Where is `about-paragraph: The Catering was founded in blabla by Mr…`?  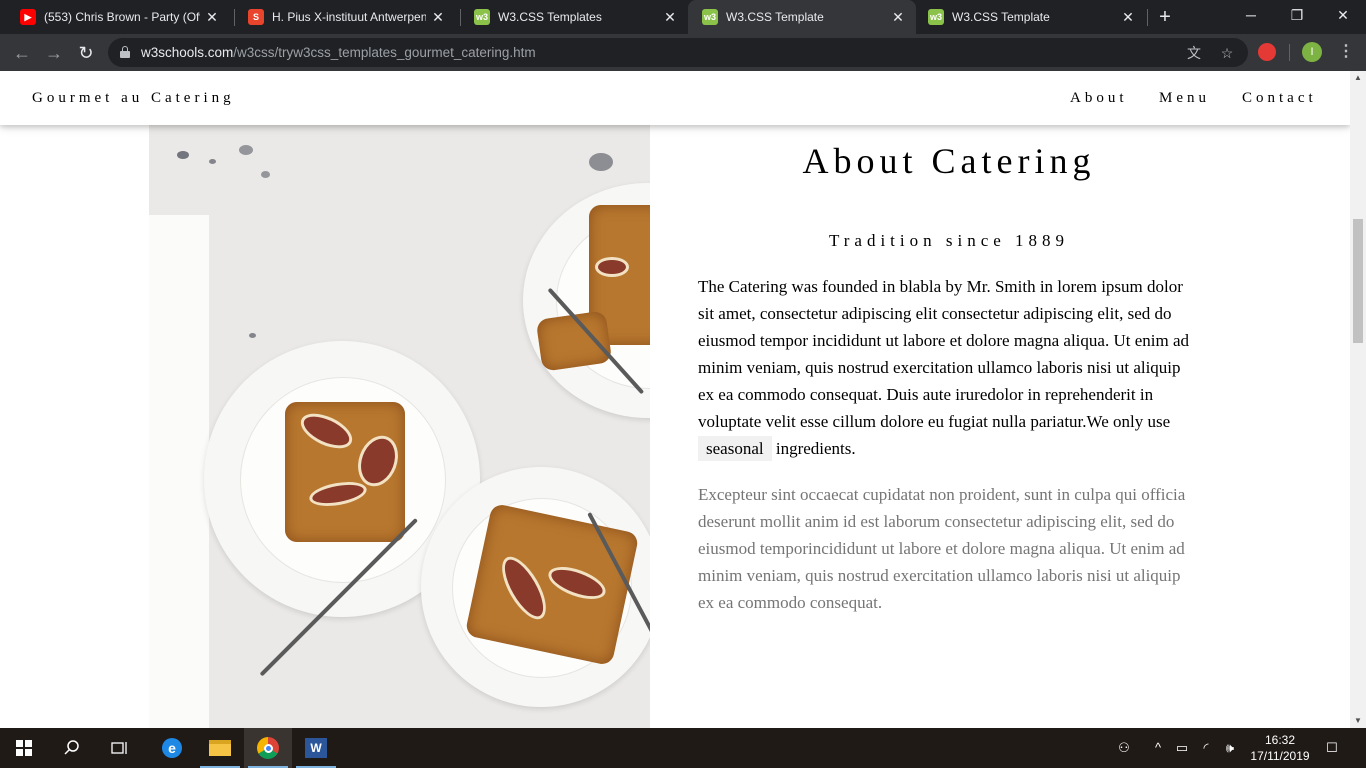 about-paragraph: The Catering was founded in blabla by Mr… is located at coordinates (945, 367).